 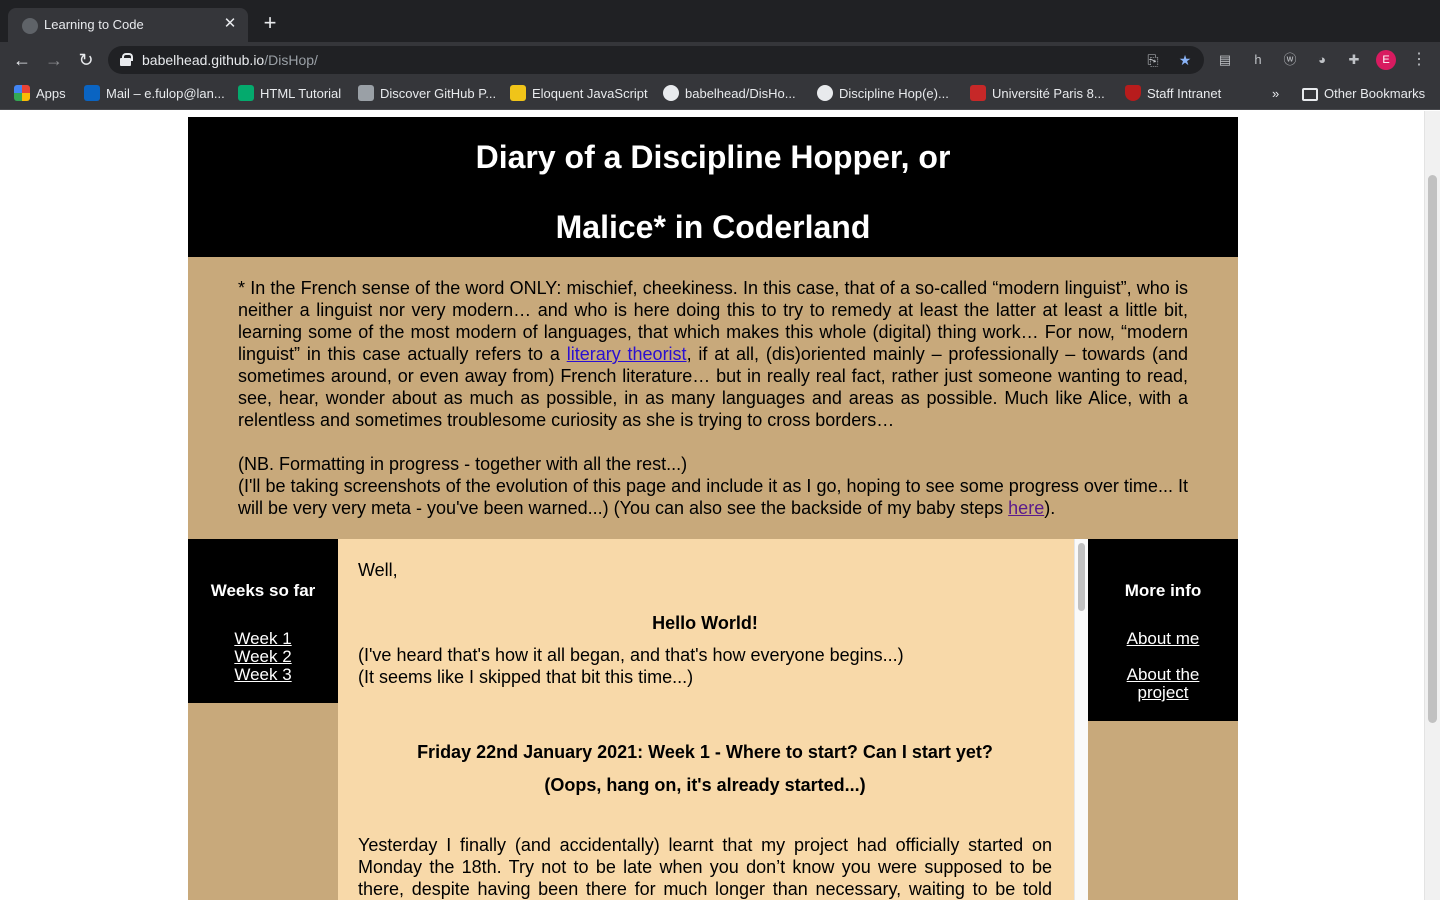 What do you see at coordinates (92, 93) in the screenshot?
I see `outlook-icon` at bounding box center [92, 93].